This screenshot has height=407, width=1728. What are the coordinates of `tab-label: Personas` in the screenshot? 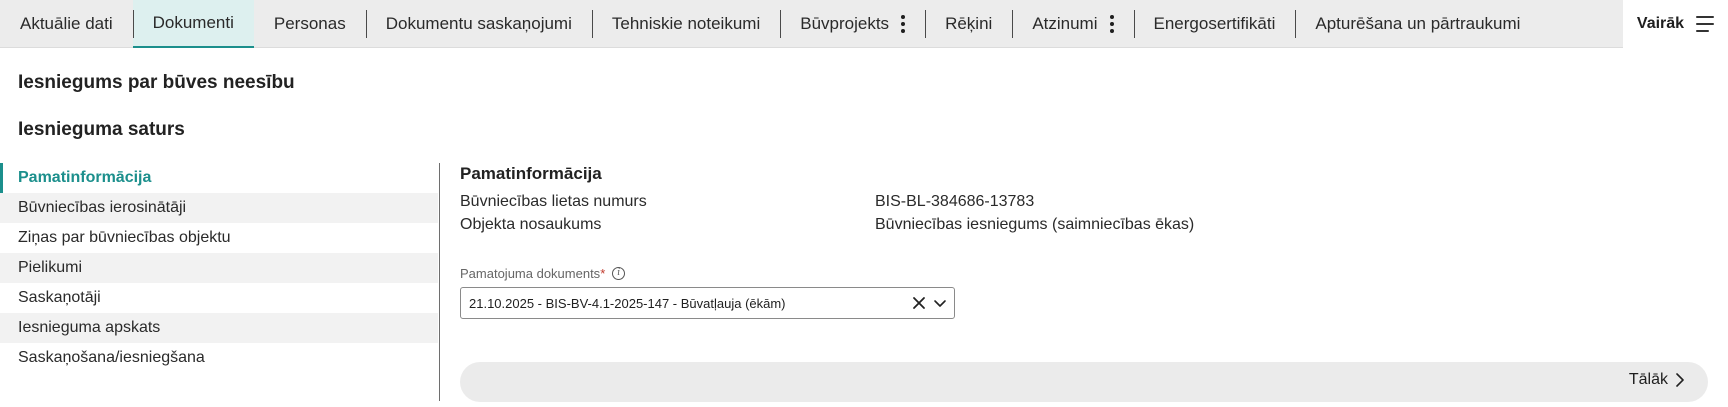 It's located at (309, 23).